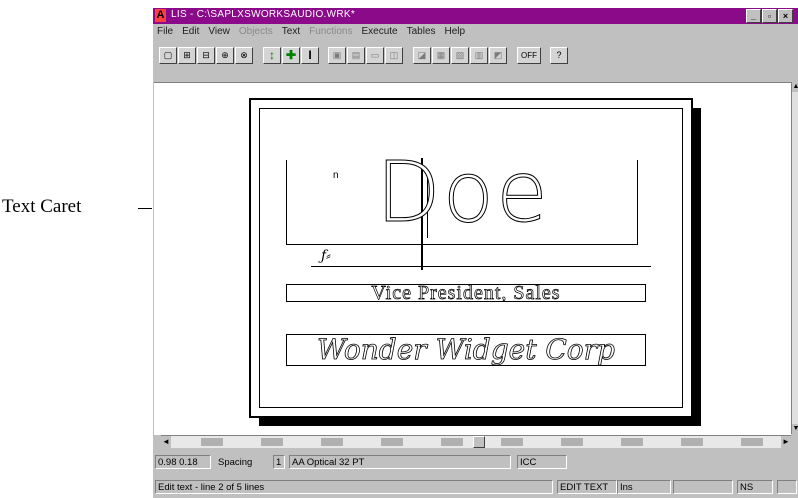 Image resolution: width=798 pixels, height=498 pixels. Describe the element at coordinates (441, 55) in the screenshot. I see `tool-barcode-button: ▦` at that location.